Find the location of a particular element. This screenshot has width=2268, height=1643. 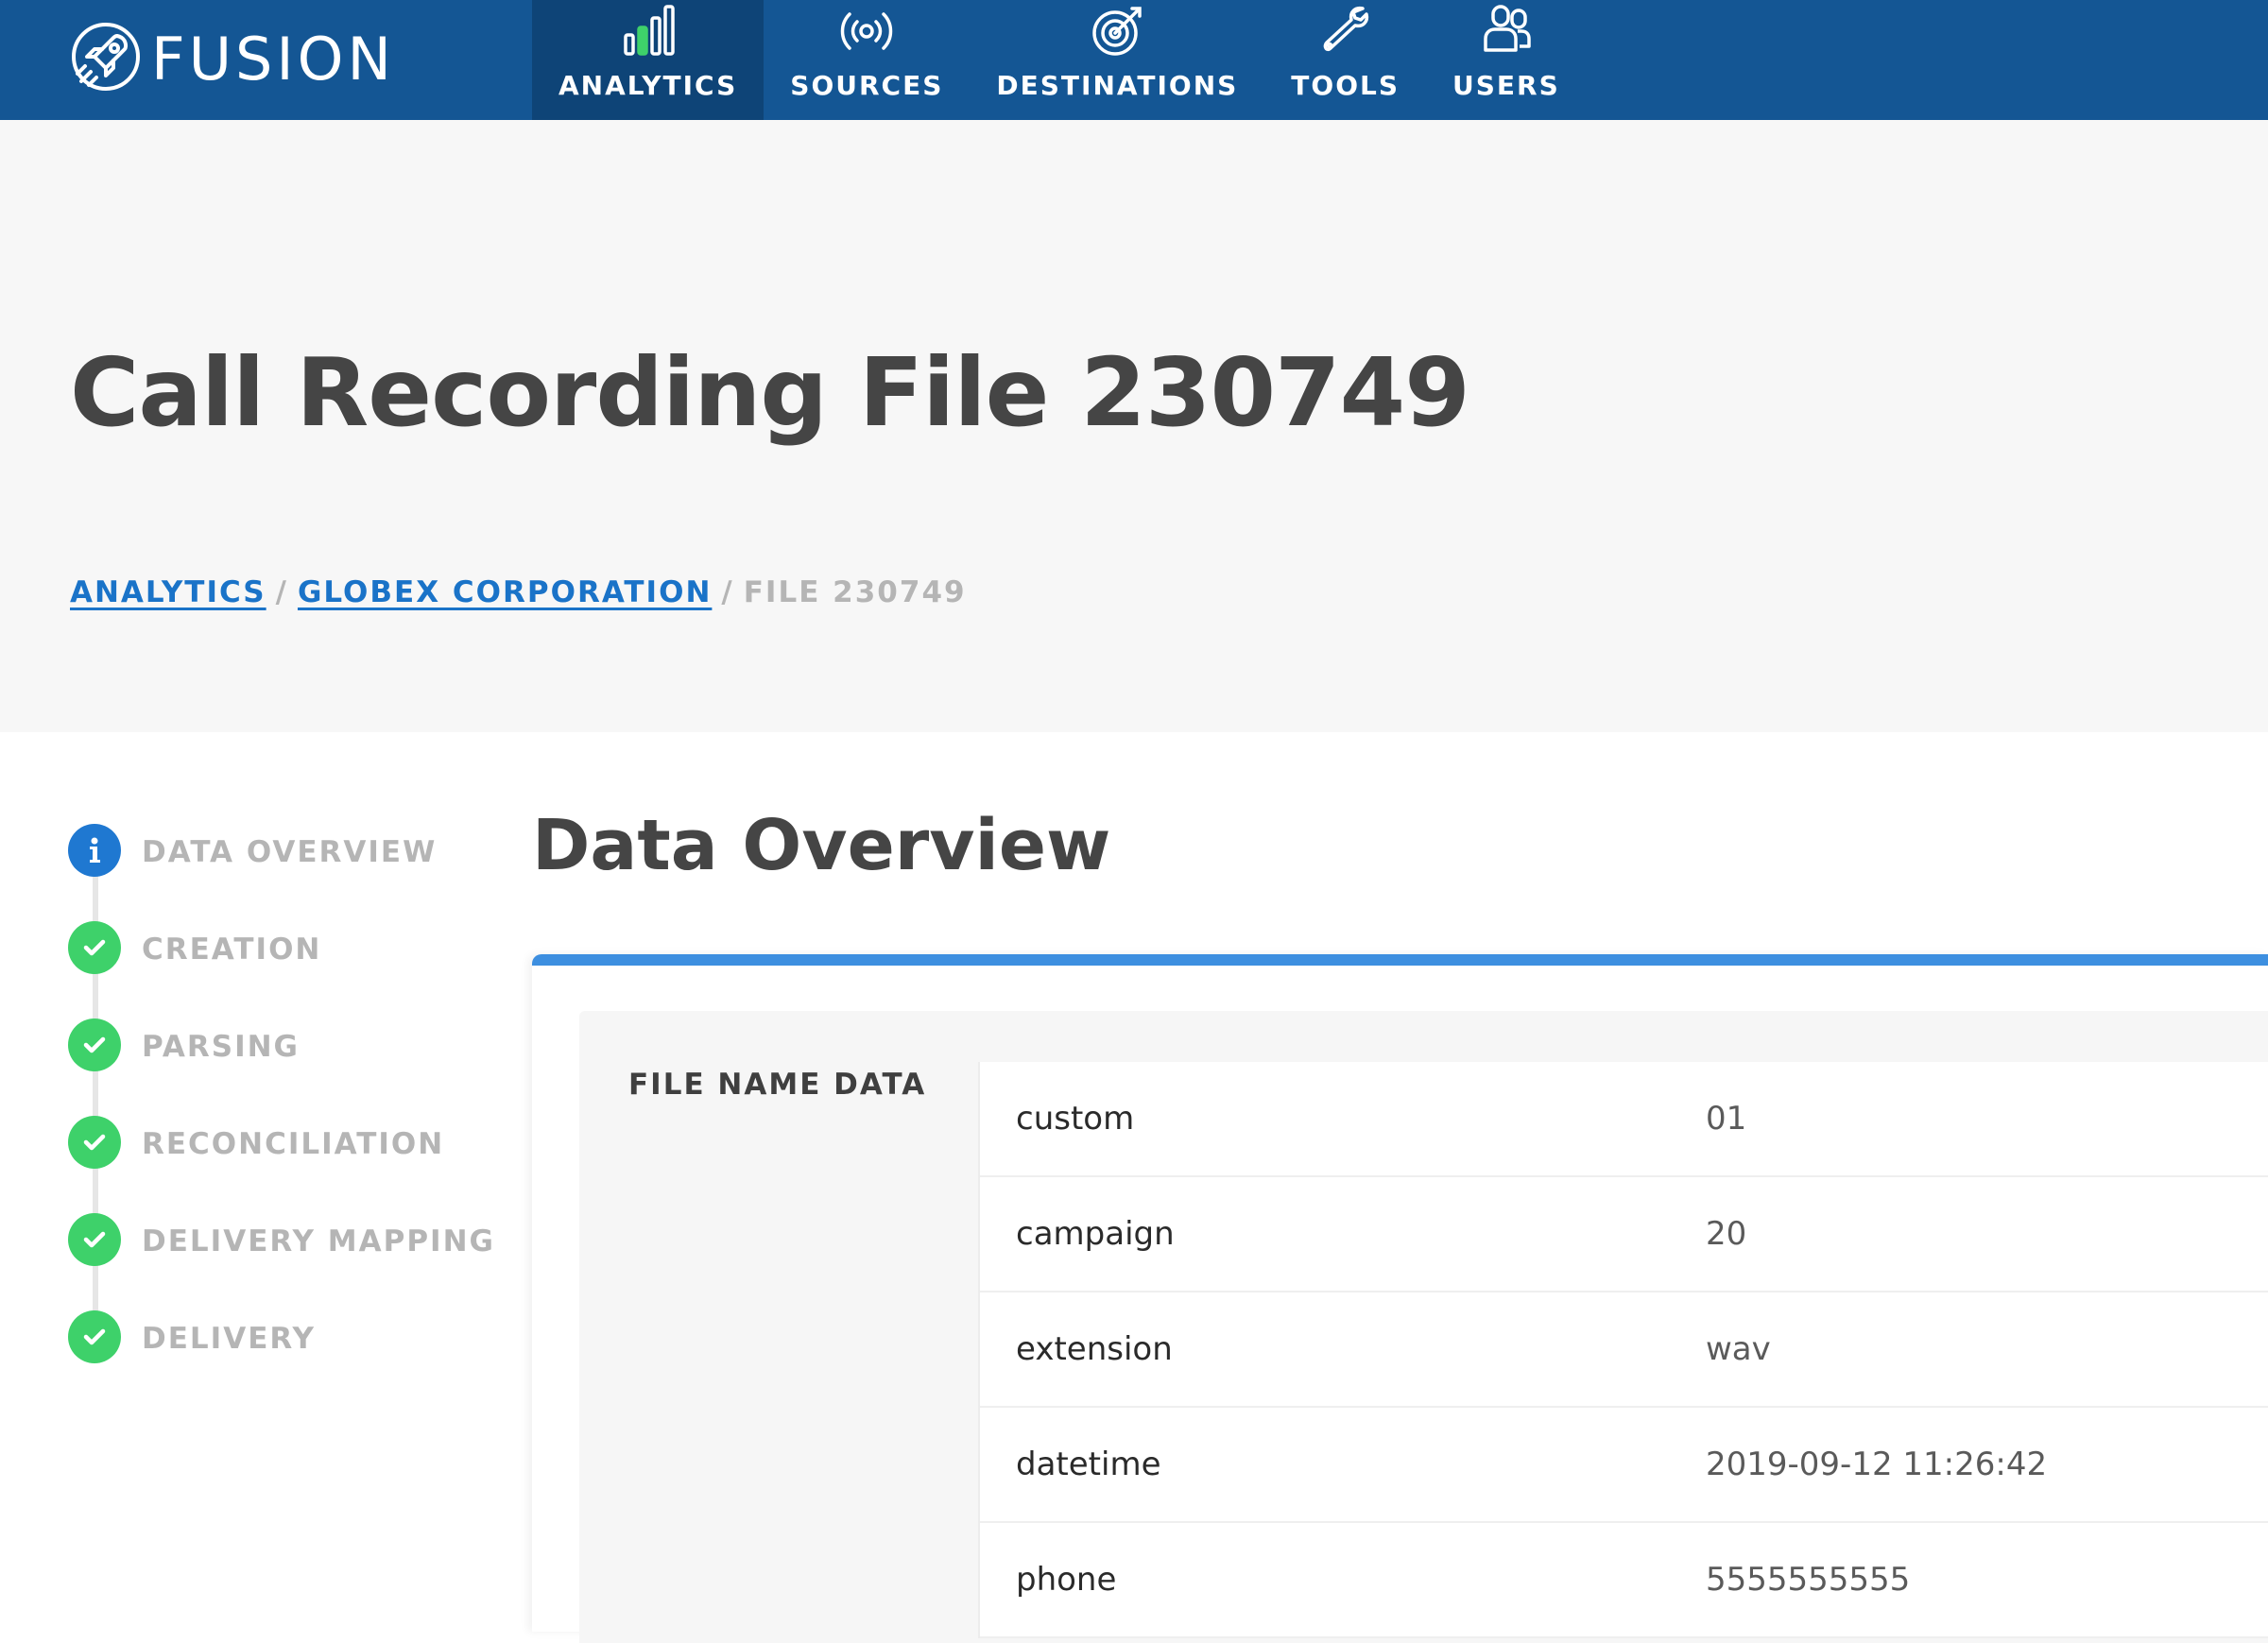

nav-label: ANALYTICS is located at coordinates (648, 85).